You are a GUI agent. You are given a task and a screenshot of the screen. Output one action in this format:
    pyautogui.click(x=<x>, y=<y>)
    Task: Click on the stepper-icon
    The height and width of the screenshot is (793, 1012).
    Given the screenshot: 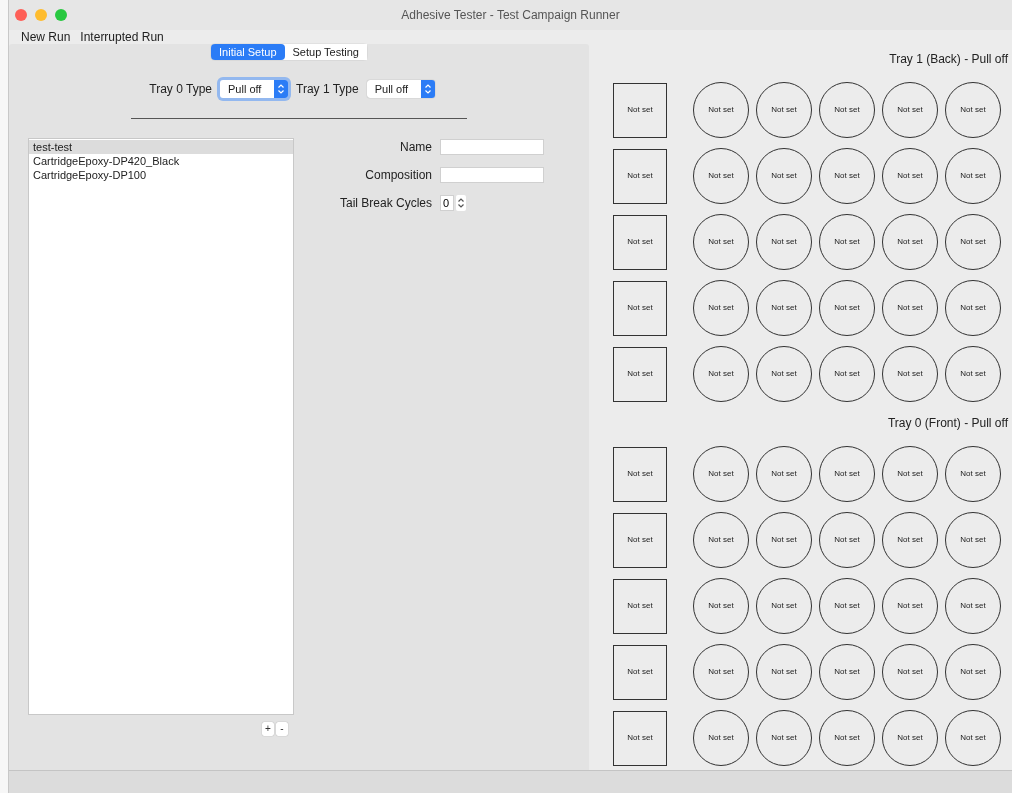 What is the action you would take?
    pyautogui.click(x=461, y=203)
    